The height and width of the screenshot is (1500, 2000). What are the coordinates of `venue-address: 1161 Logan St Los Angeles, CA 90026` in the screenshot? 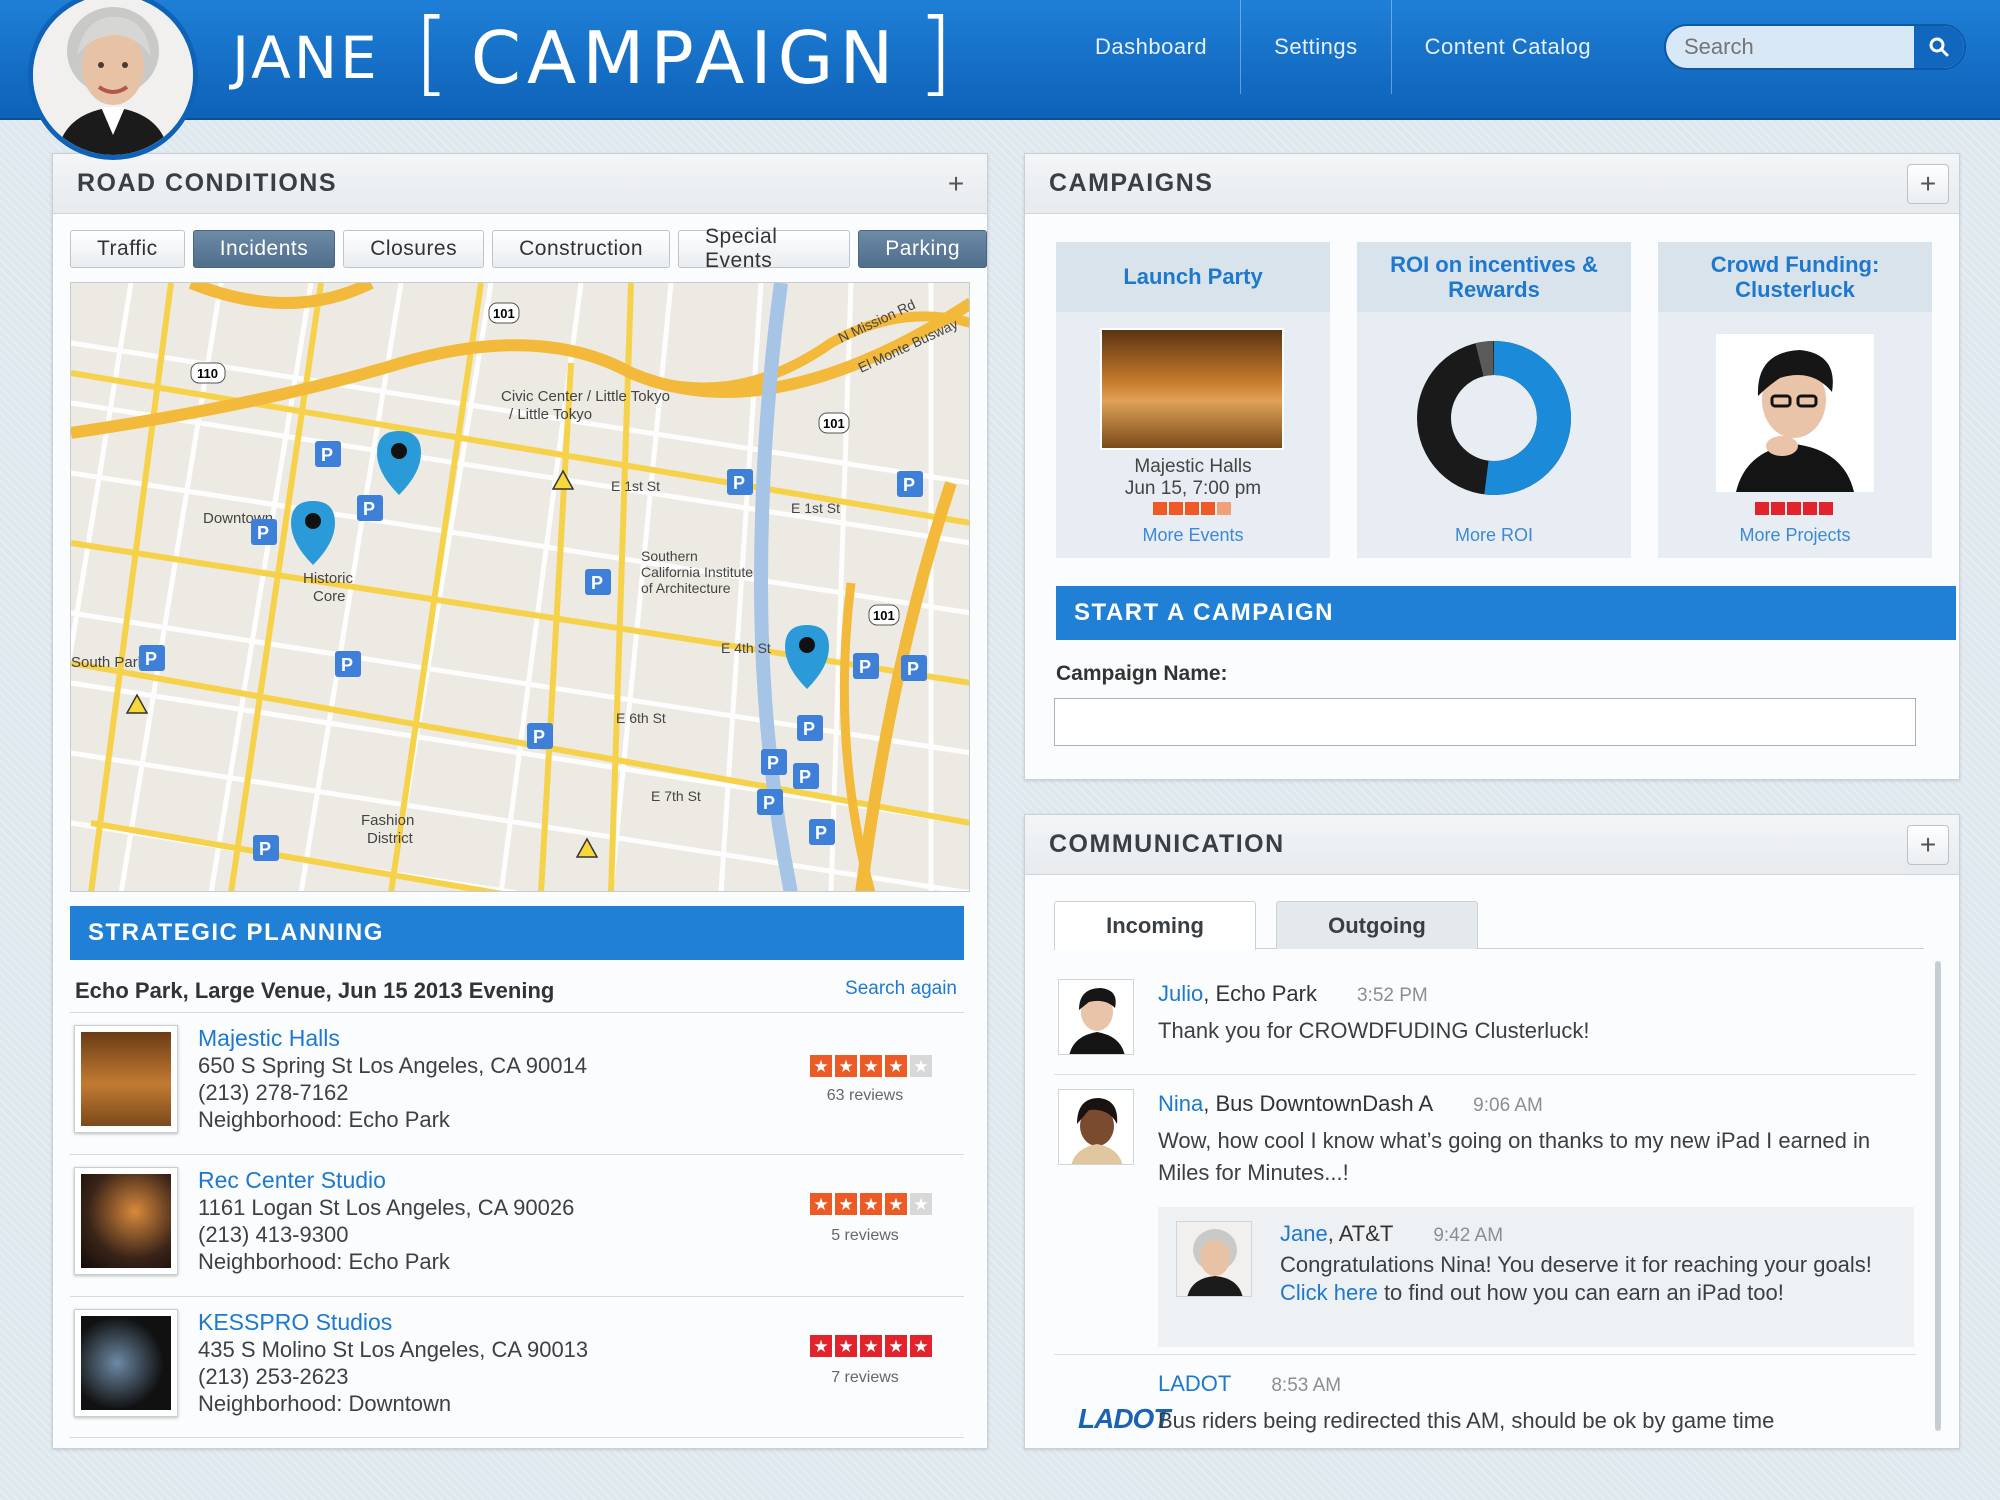 It's located at (386, 1207).